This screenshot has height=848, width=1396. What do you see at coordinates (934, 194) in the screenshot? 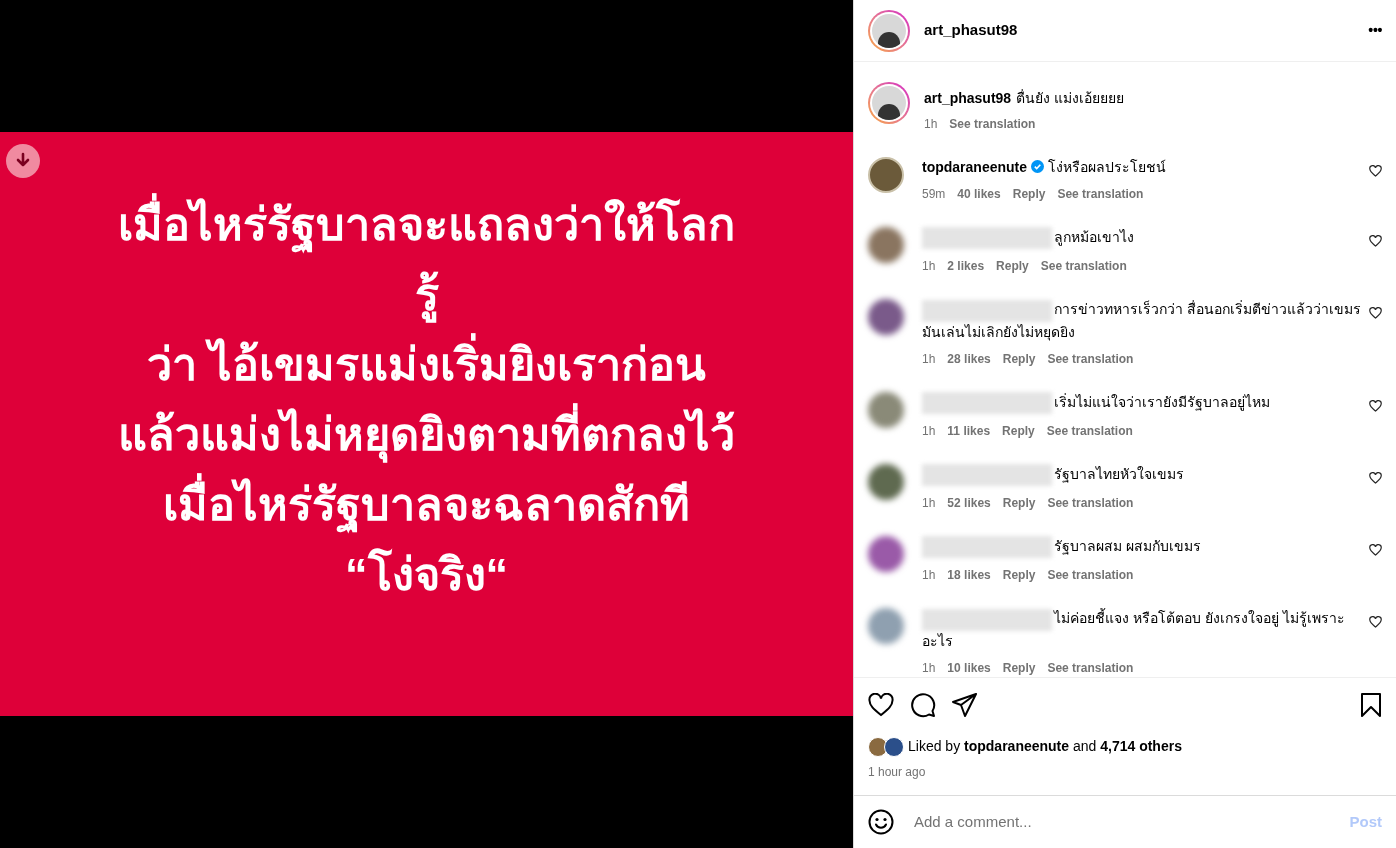
I see `timestamp: 59m` at bounding box center [934, 194].